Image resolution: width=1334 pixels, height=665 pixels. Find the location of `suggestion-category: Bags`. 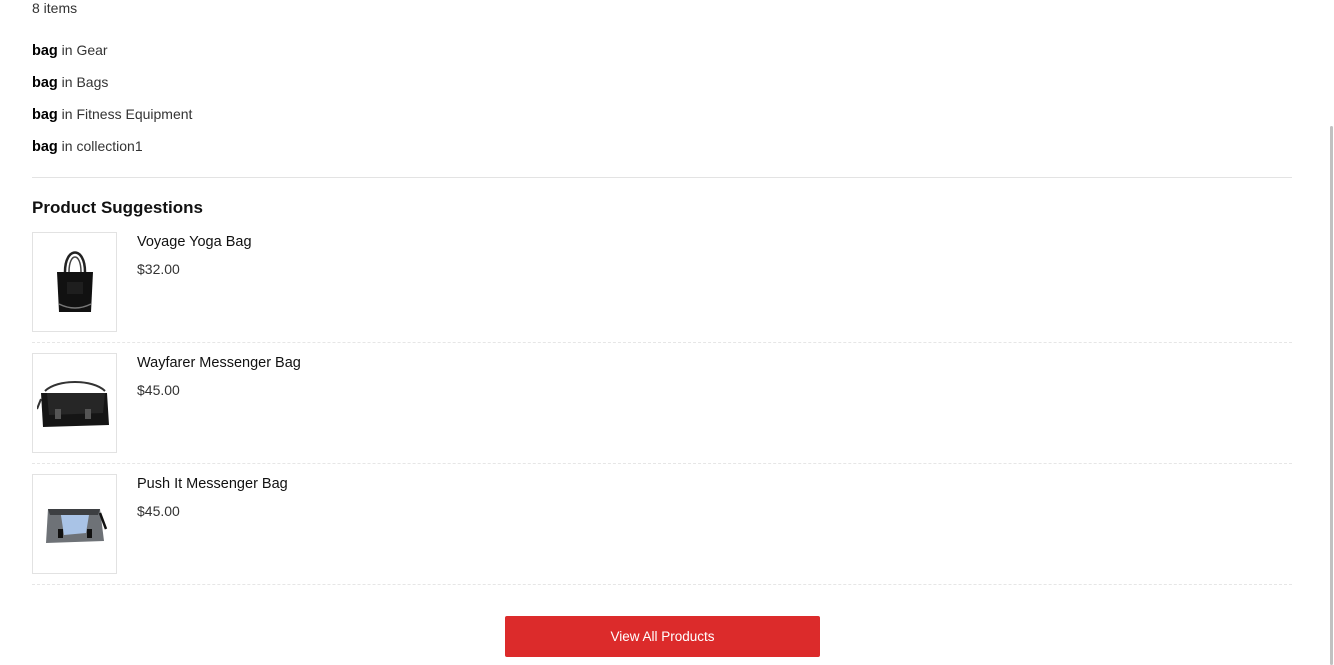

suggestion-category: Bags is located at coordinates (92, 82).